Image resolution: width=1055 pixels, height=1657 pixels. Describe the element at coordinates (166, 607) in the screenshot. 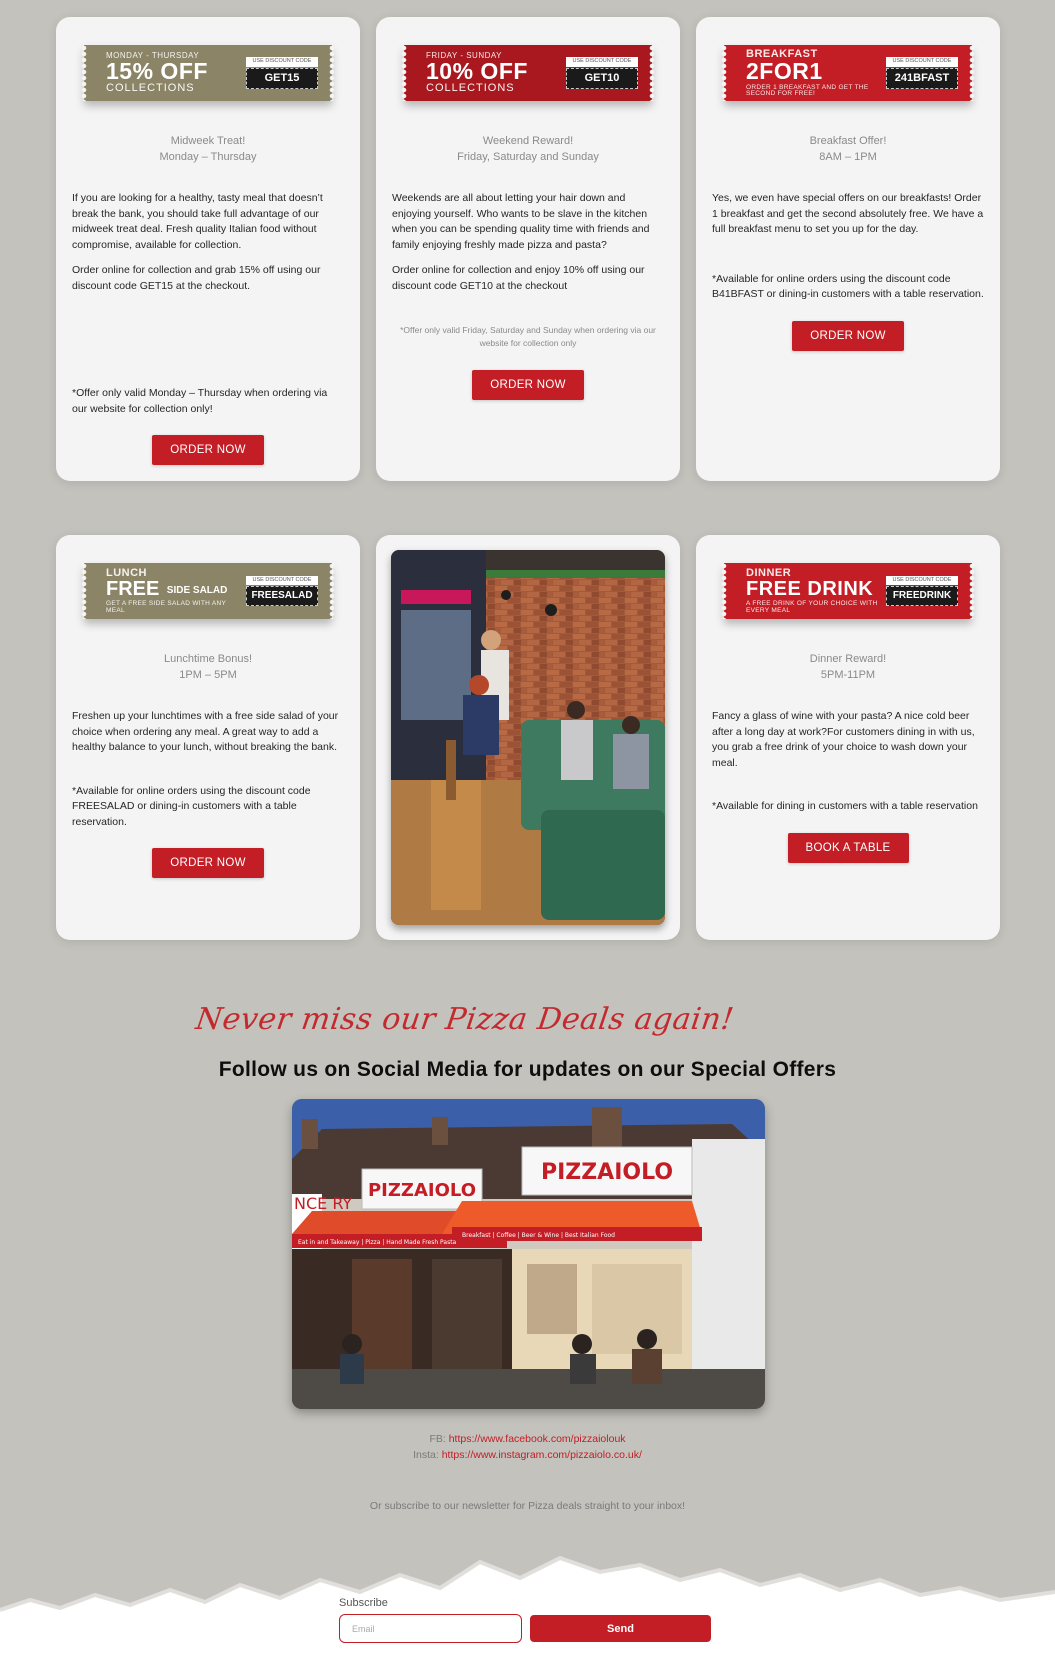

I see `coupon-sub: GET A FREE SIDE SALAD WITH ANY MEAL` at that location.